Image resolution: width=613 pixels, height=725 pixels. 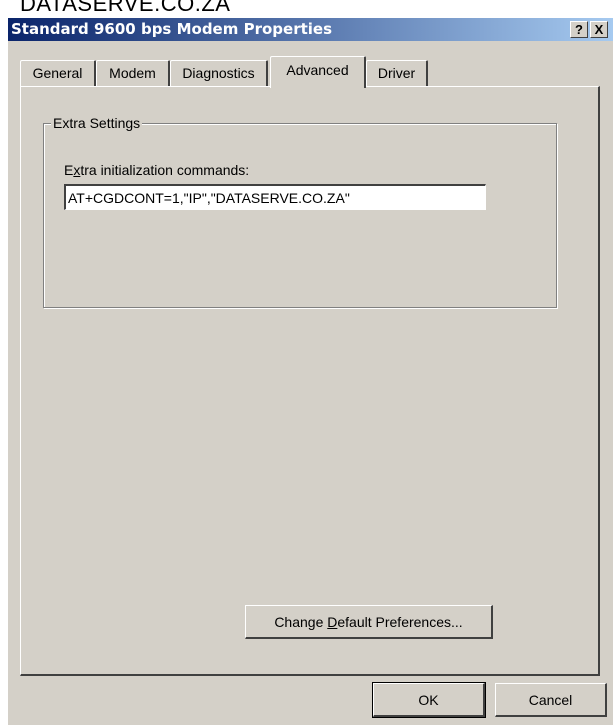 I want to click on background-caption-clip: DATASERVE.CO.ZA, so click(x=306, y=9).